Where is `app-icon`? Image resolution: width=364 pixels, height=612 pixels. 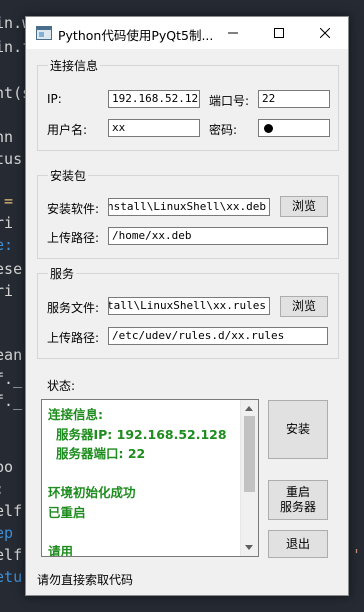
app-icon is located at coordinates (44, 33).